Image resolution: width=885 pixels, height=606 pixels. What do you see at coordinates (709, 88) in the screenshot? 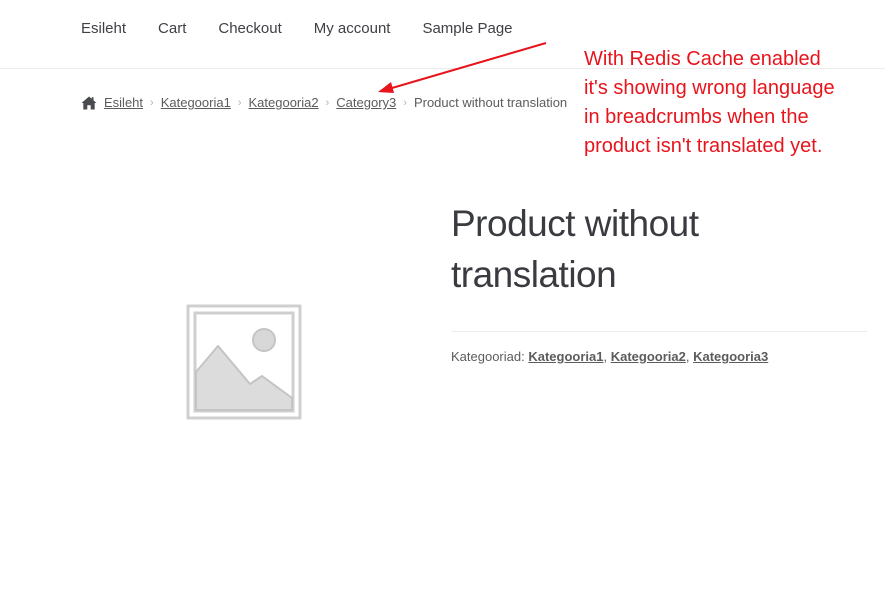
I see `annotation-line: it's showing wrong language` at bounding box center [709, 88].